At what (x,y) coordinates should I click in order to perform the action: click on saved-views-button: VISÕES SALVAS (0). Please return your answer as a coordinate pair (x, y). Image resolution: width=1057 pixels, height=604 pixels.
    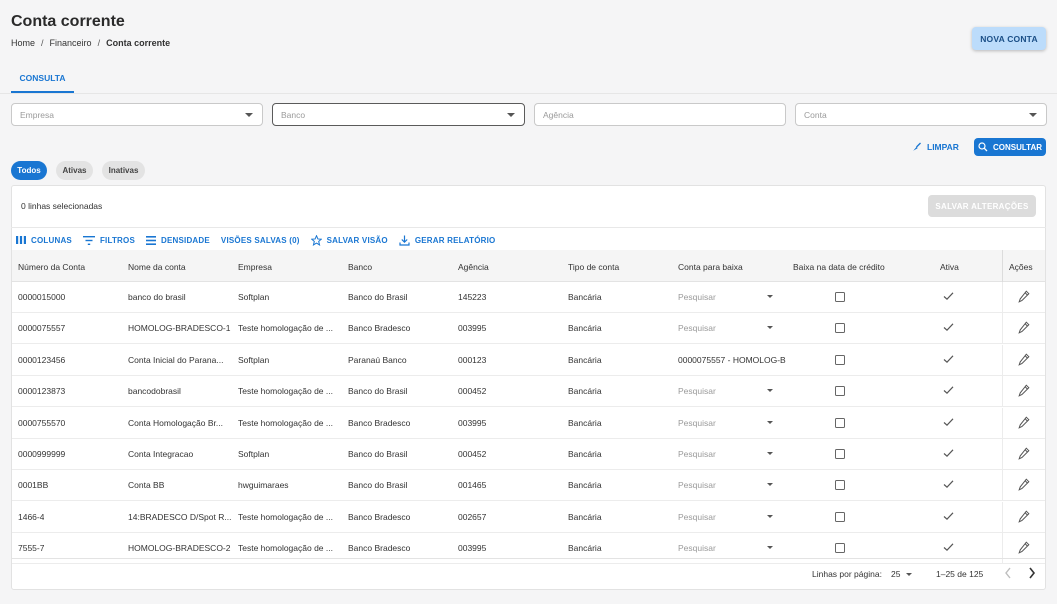
    Looking at the image, I should click on (260, 240).